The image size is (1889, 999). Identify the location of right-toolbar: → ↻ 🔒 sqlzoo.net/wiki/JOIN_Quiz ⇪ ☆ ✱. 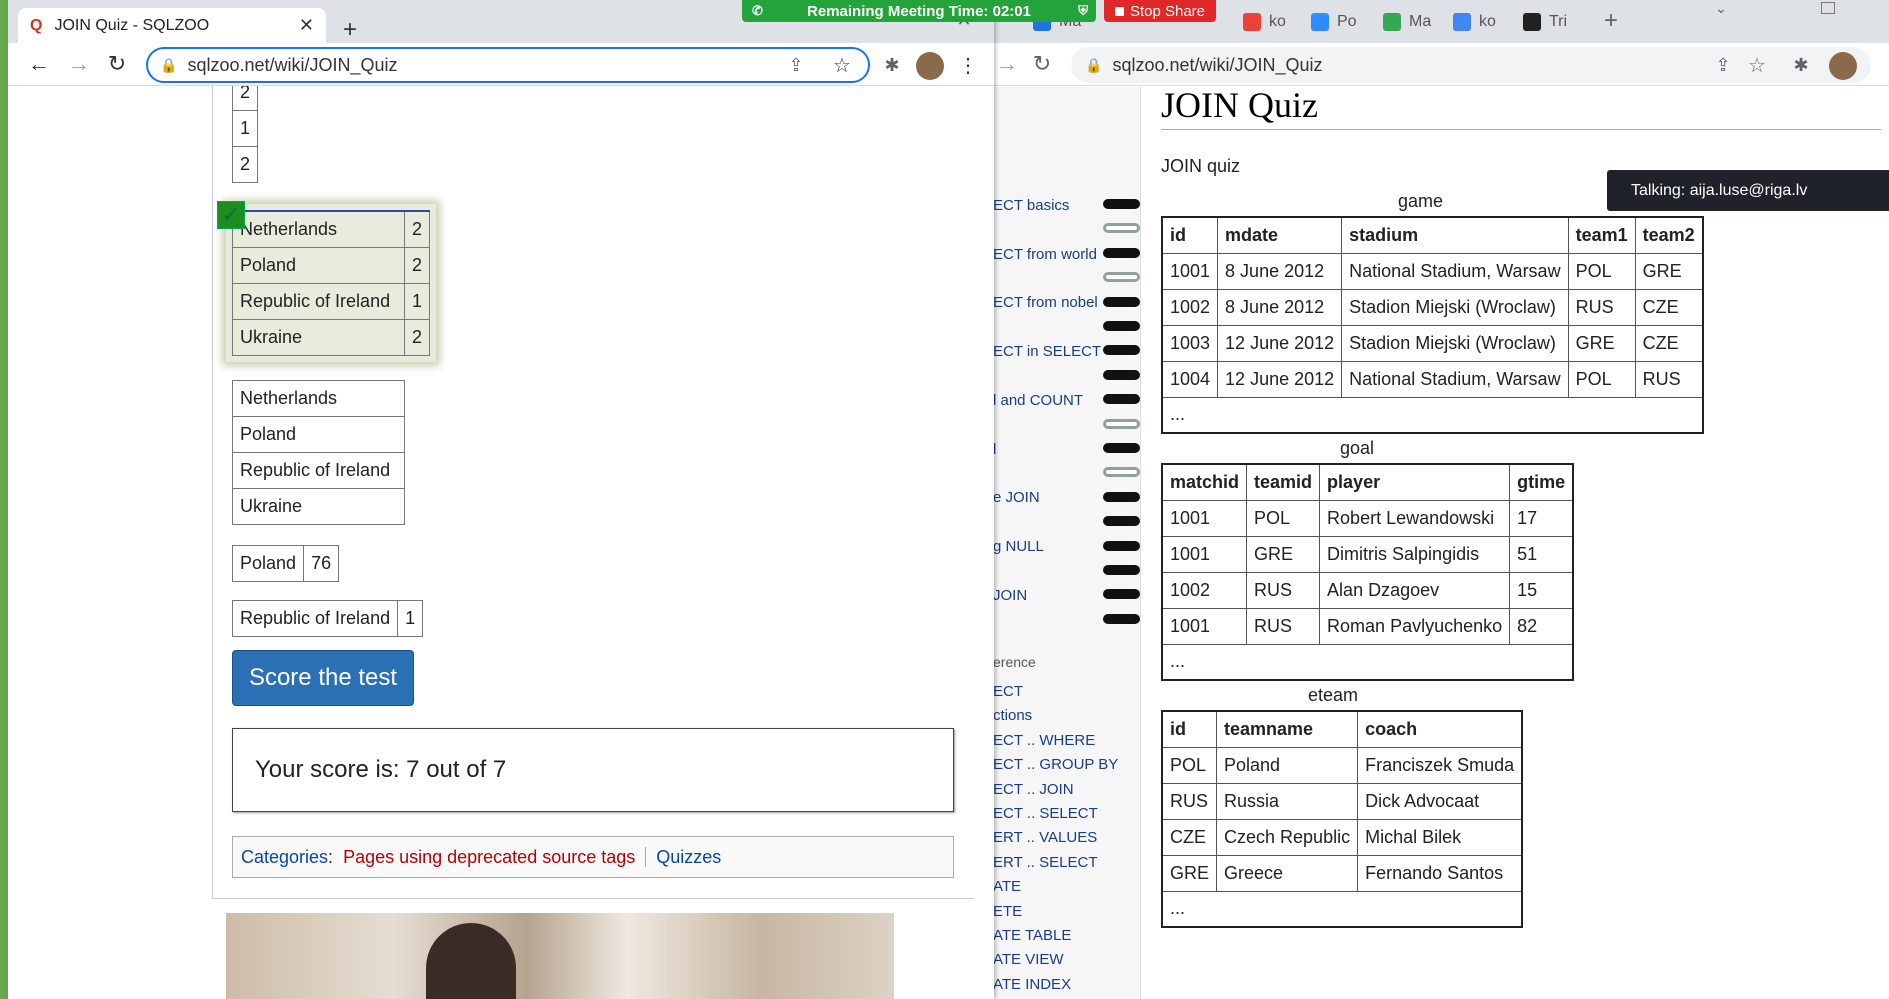
(1441, 64).